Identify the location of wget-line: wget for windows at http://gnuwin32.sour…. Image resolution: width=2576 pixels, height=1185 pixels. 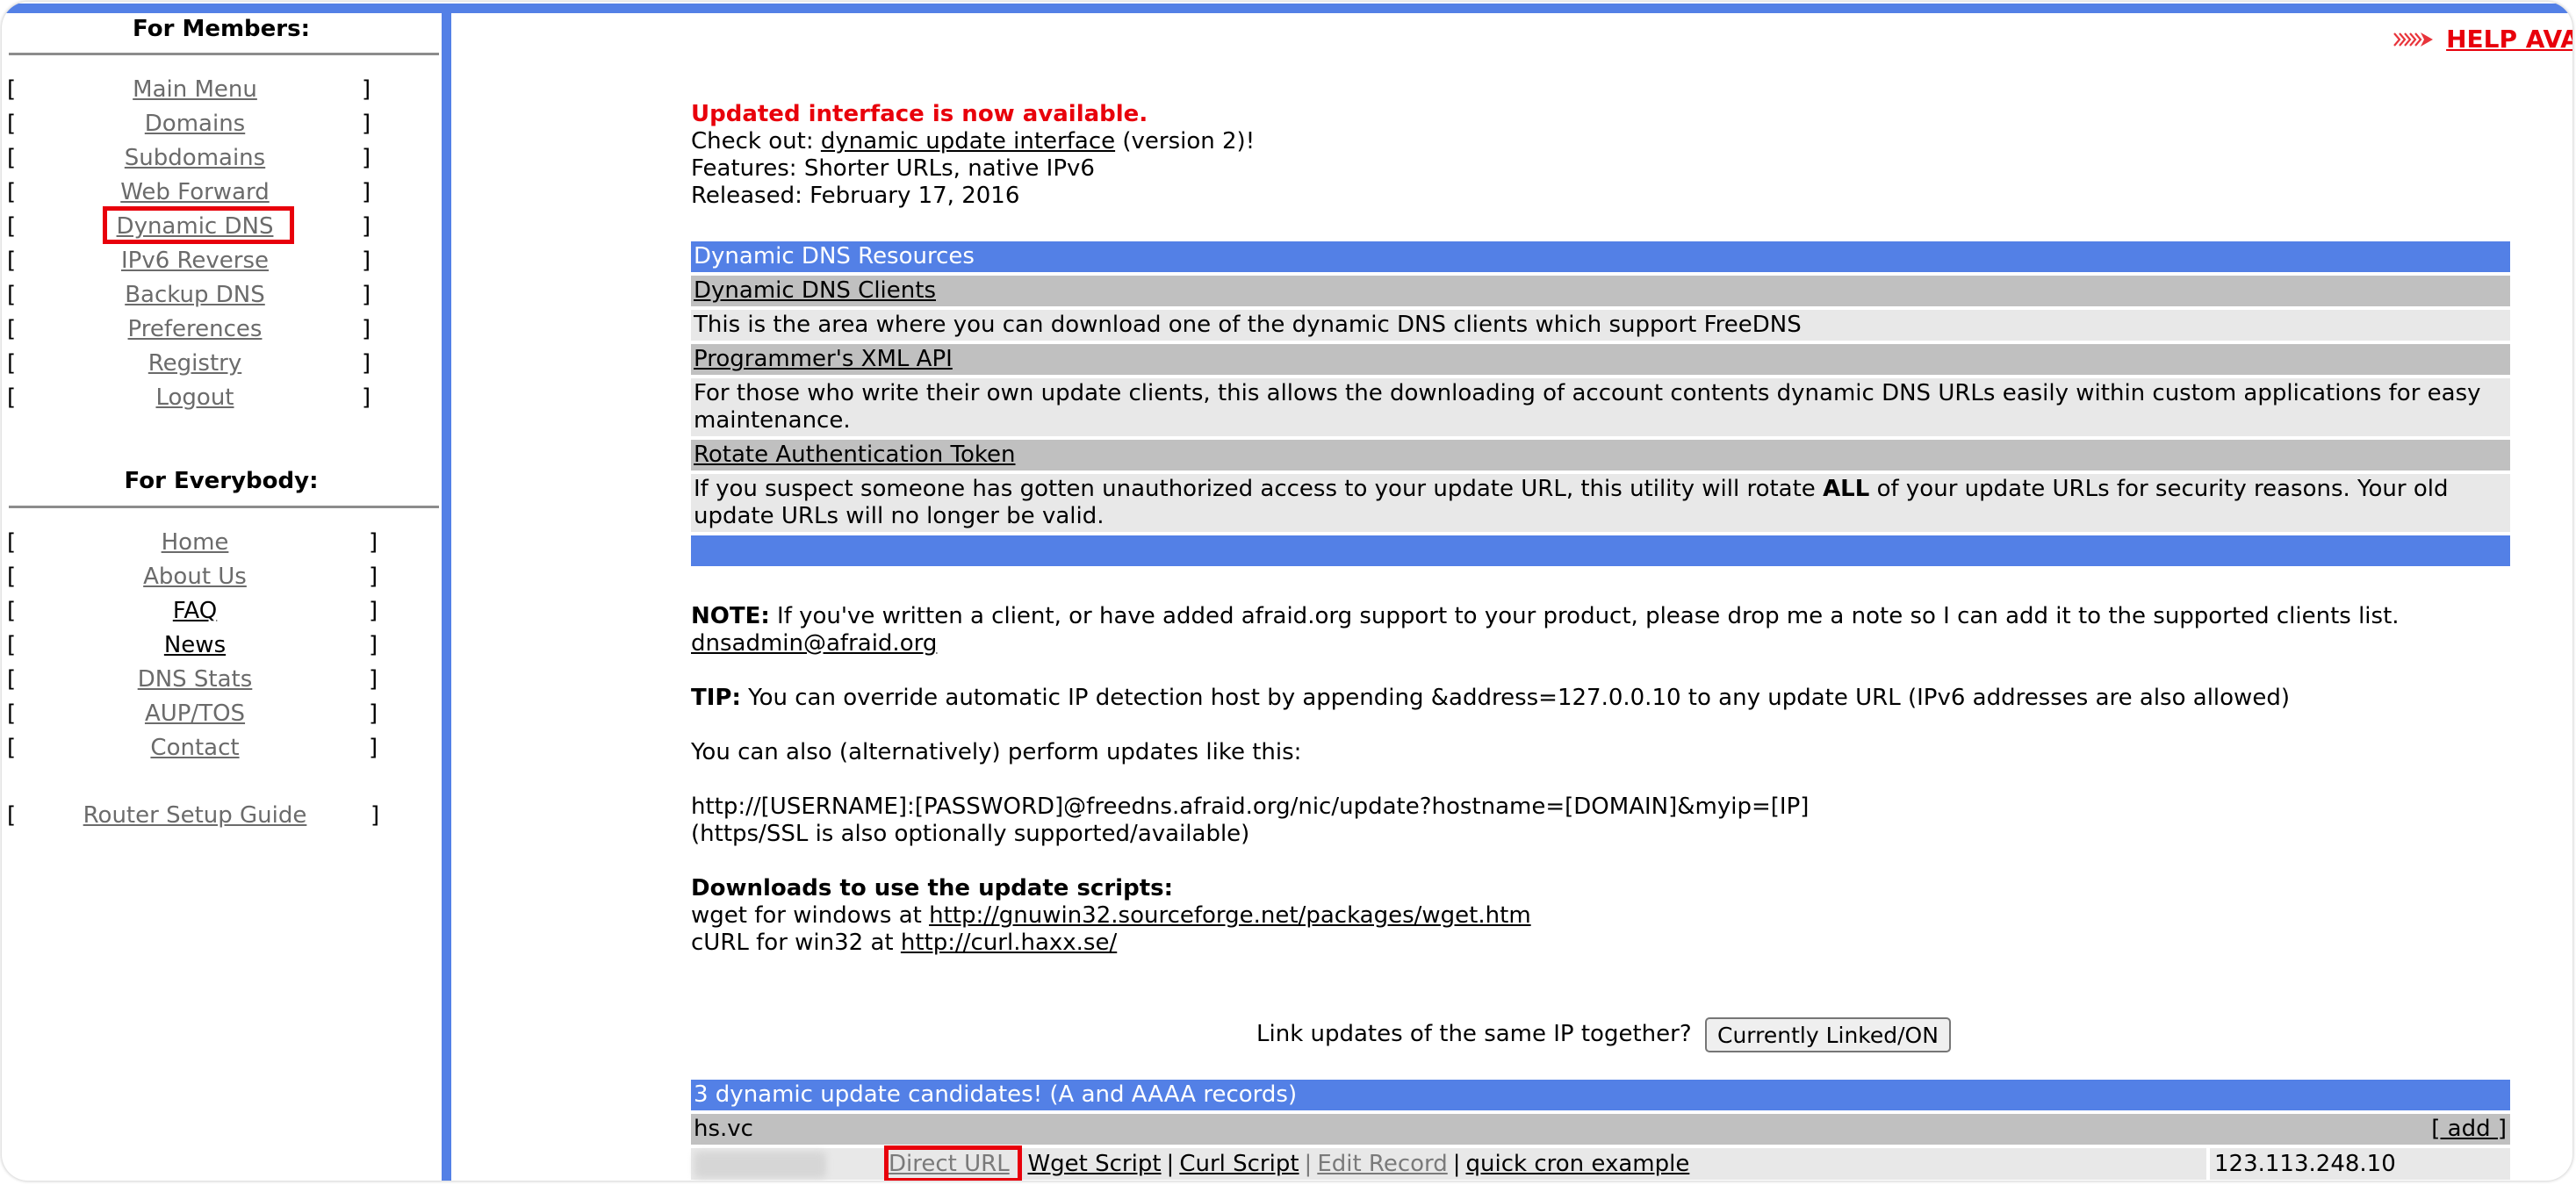
(1111, 916).